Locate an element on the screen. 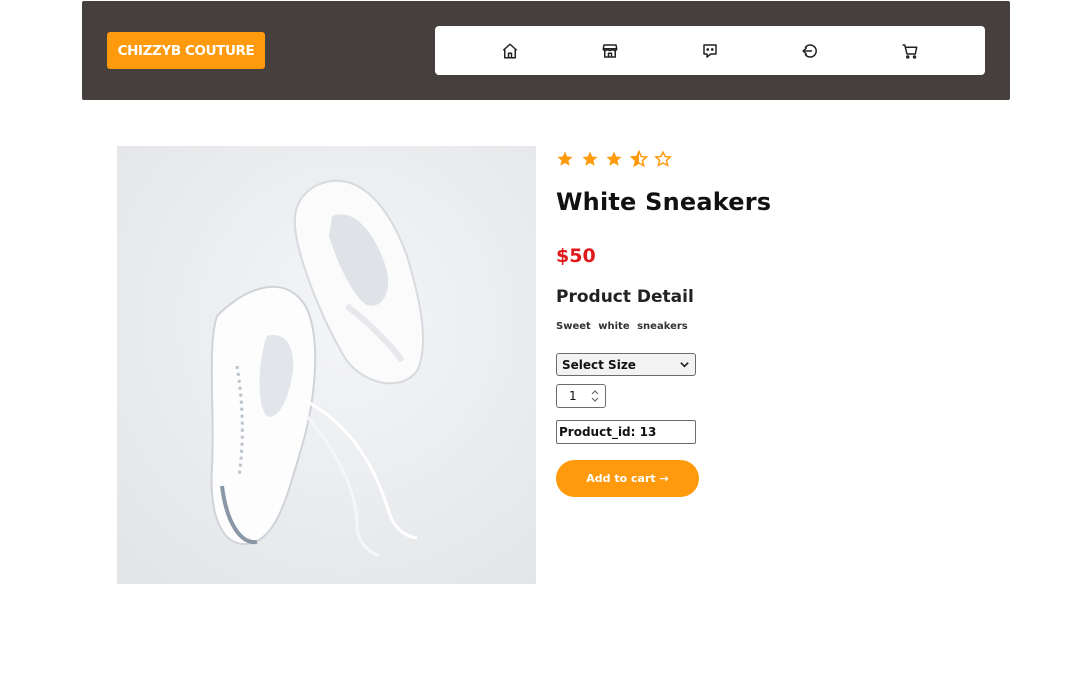 This screenshot has width=1092, height=682. logout-icon is located at coordinates (810, 51).